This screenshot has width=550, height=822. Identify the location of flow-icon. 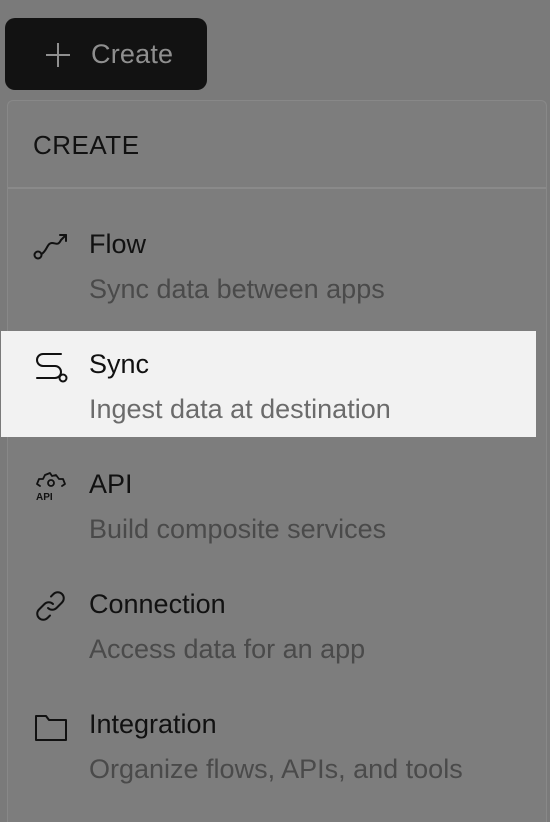
(51, 246).